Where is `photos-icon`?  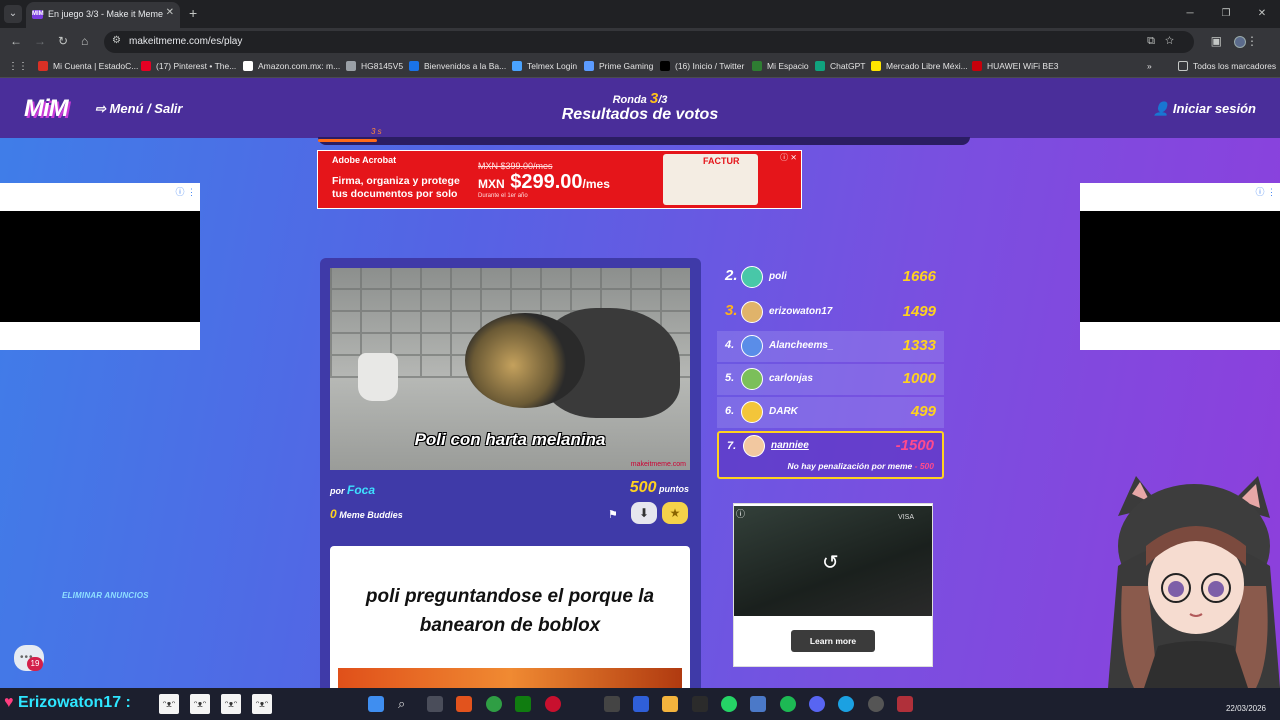 photos-icon is located at coordinates (758, 704).